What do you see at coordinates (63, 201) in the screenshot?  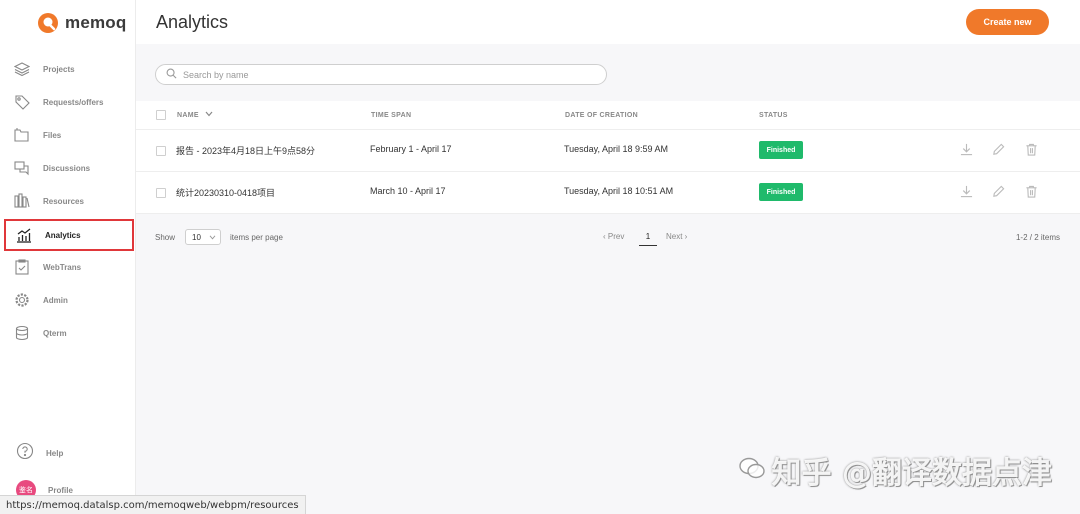 I see `sidebar-item-label: Resources` at bounding box center [63, 201].